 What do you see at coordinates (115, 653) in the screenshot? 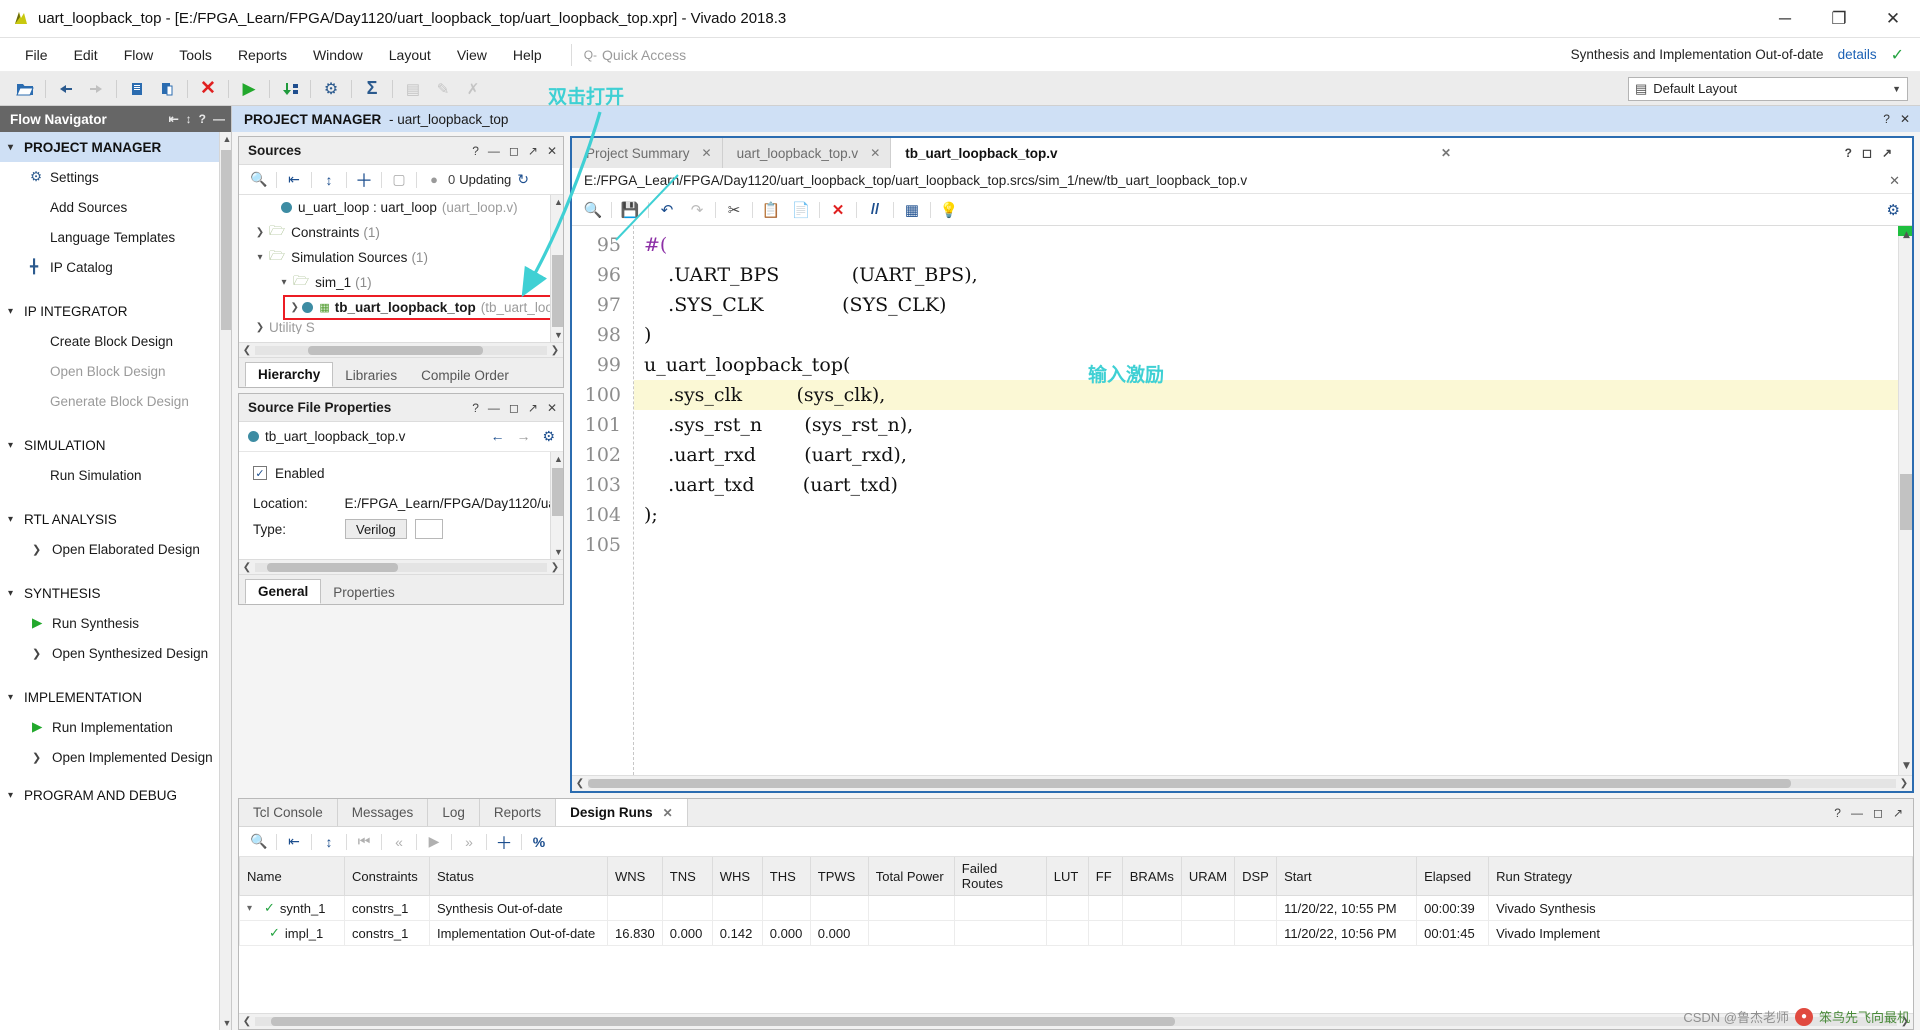
I see `sidebar-item-open-synthesized-design: ❯ Open Synthesized Design` at bounding box center [115, 653].